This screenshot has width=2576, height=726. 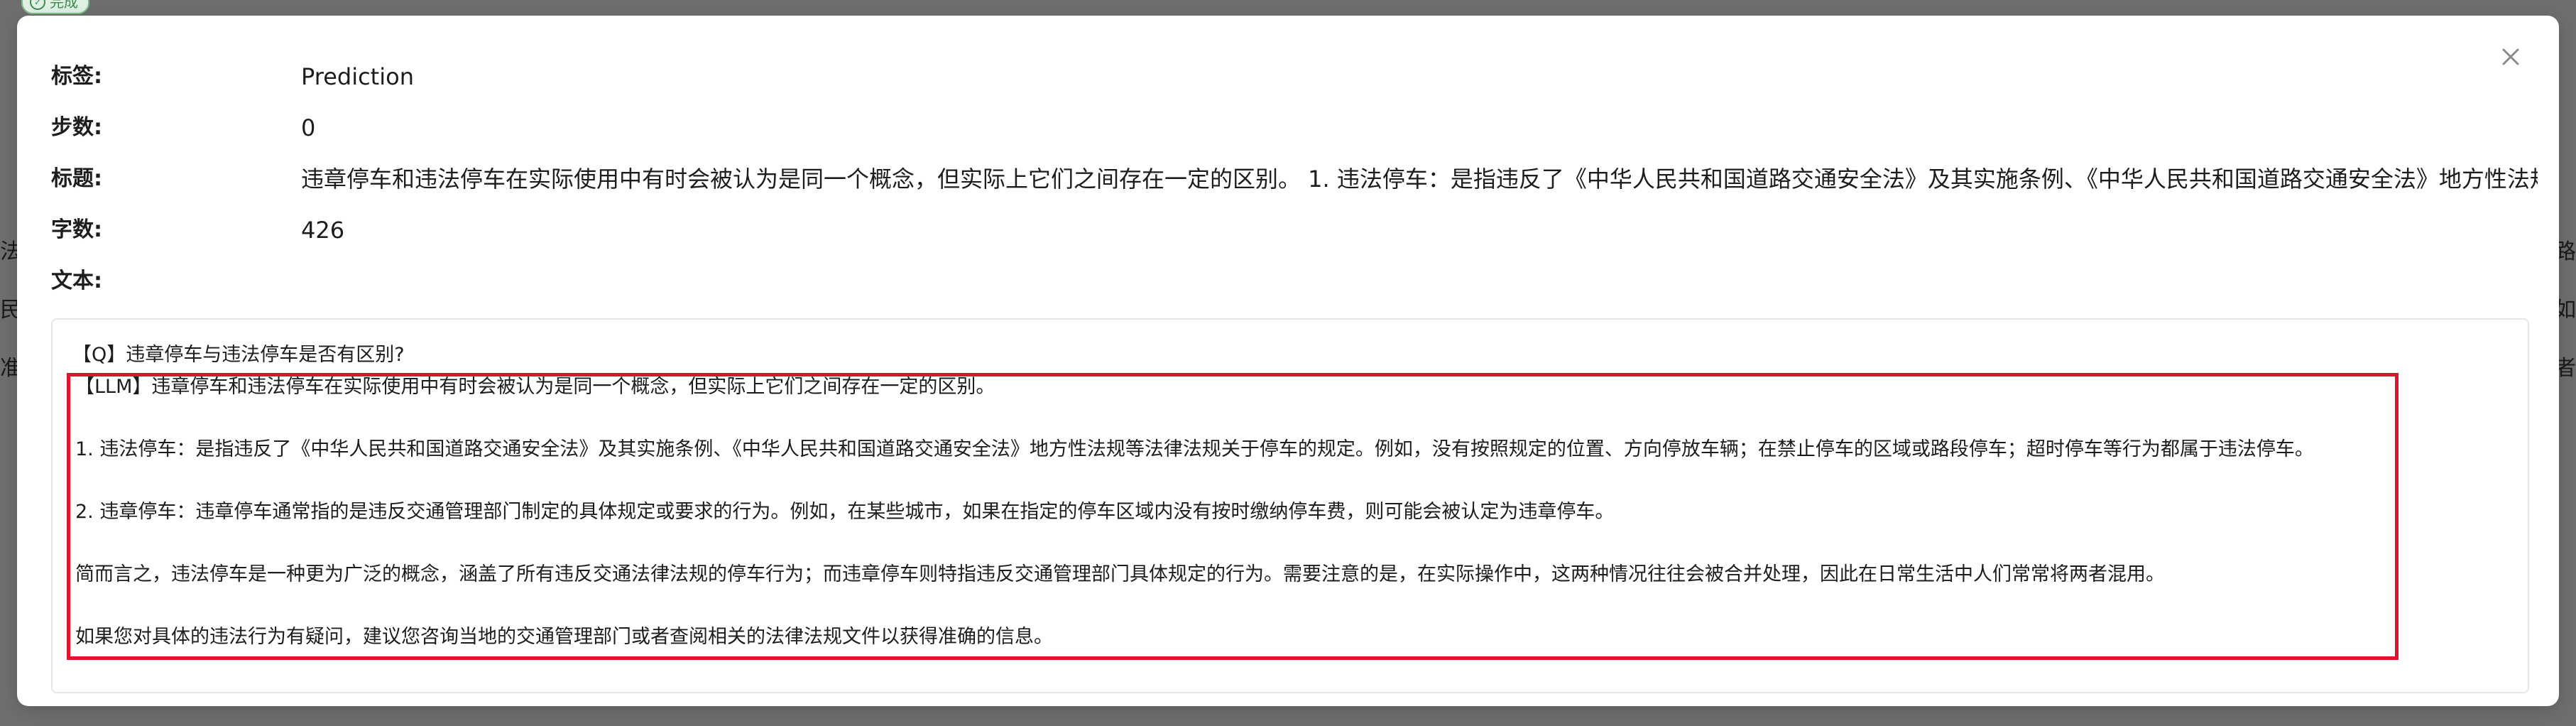 What do you see at coordinates (238, 355) in the screenshot?
I see `question-text: 【Q】违章停车与违法停车是否有区别?` at bounding box center [238, 355].